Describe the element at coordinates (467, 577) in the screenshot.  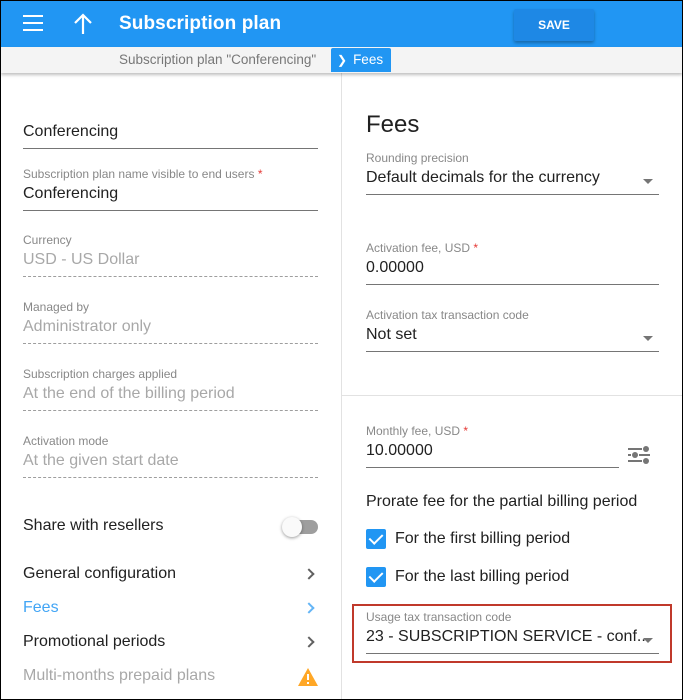
I see `prorate-last-checkbox: For the last billing period` at that location.